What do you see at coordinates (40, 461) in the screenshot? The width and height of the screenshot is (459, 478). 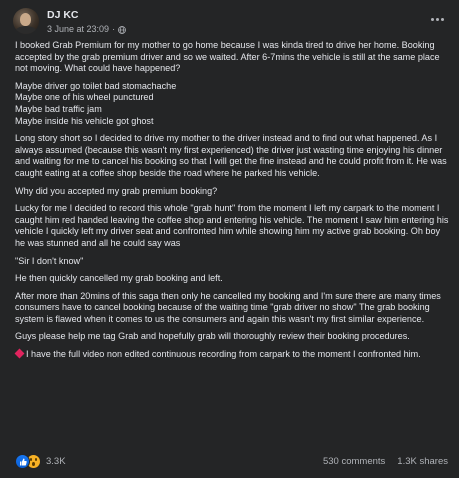 I see `reactions-summary: 3.3K` at bounding box center [40, 461].